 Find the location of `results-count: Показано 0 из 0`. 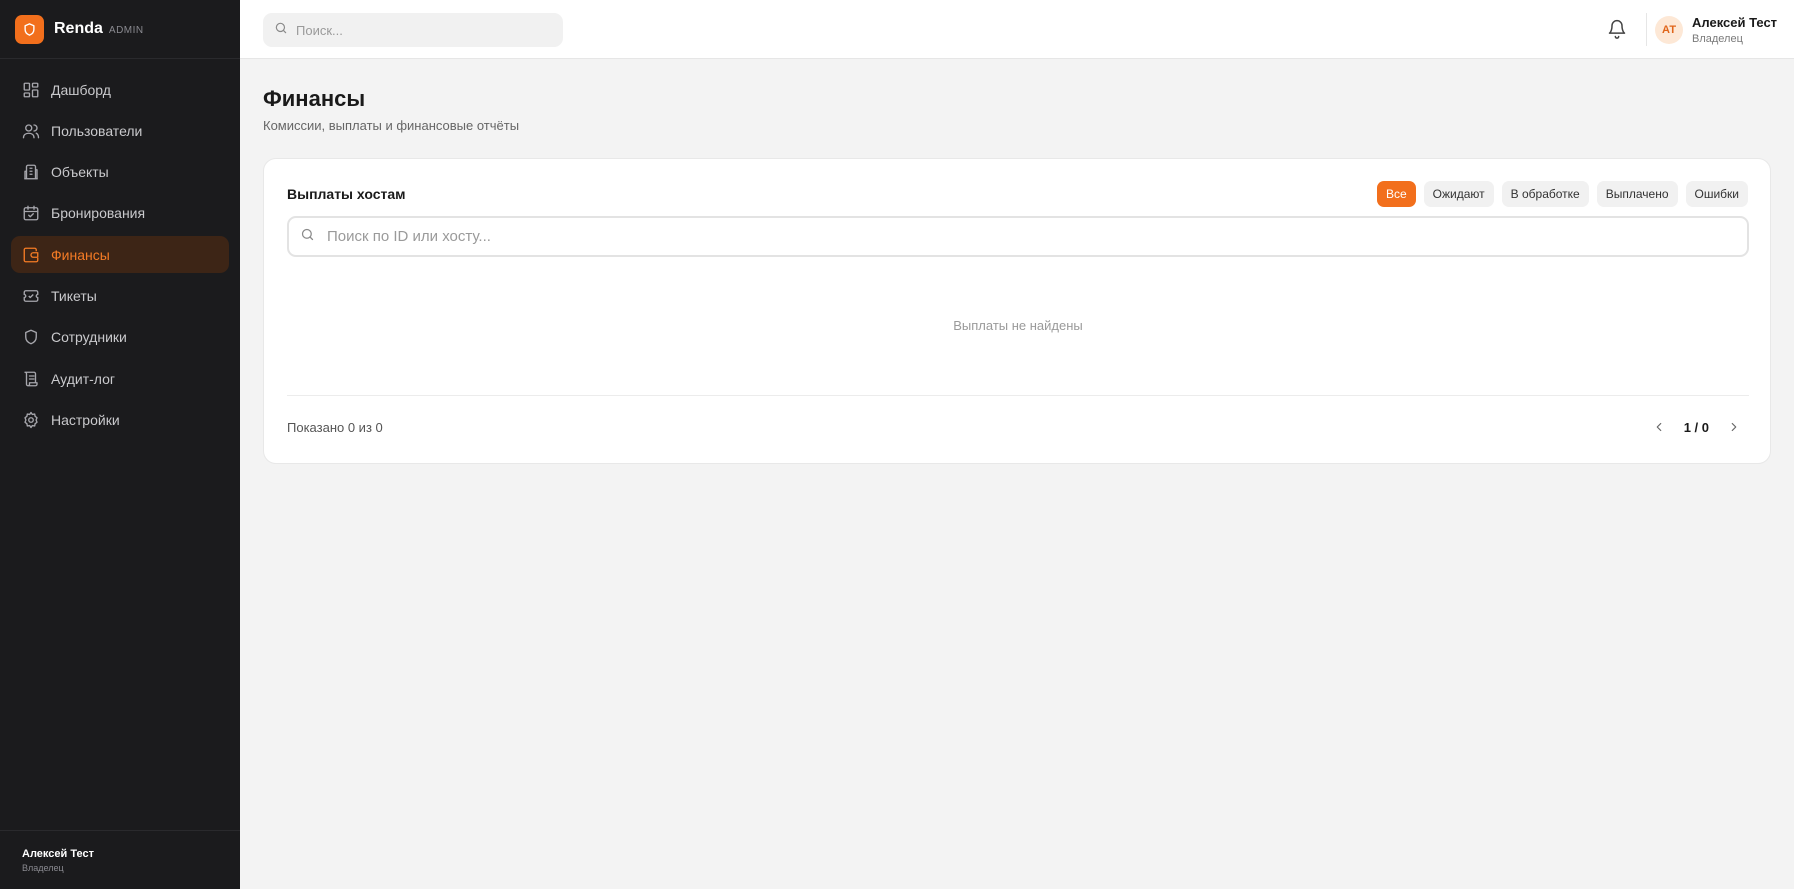

results-count: Показано 0 из 0 is located at coordinates (335, 427).